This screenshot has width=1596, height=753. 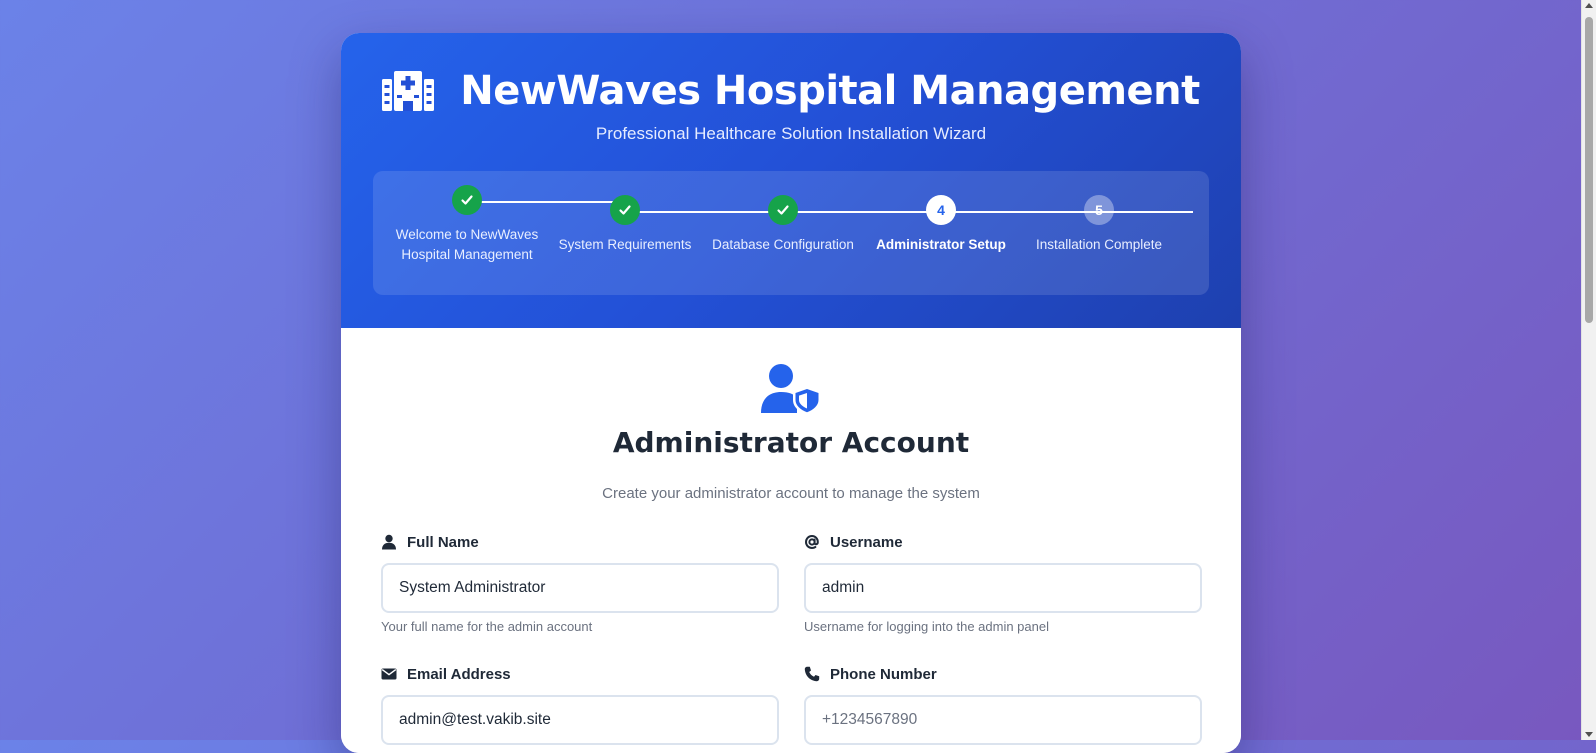 What do you see at coordinates (580, 674) in the screenshot?
I see `email-label-row: Email Address` at bounding box center [580, 674].